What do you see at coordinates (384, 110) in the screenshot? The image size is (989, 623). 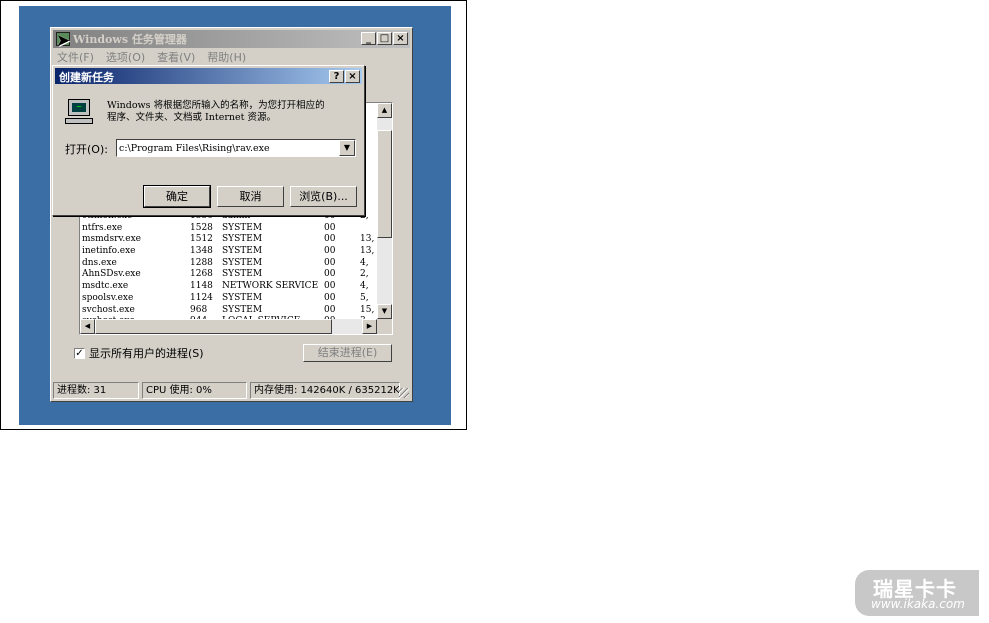 I see `scroll-up-icon: ▲` at bounding box center [384, 110].